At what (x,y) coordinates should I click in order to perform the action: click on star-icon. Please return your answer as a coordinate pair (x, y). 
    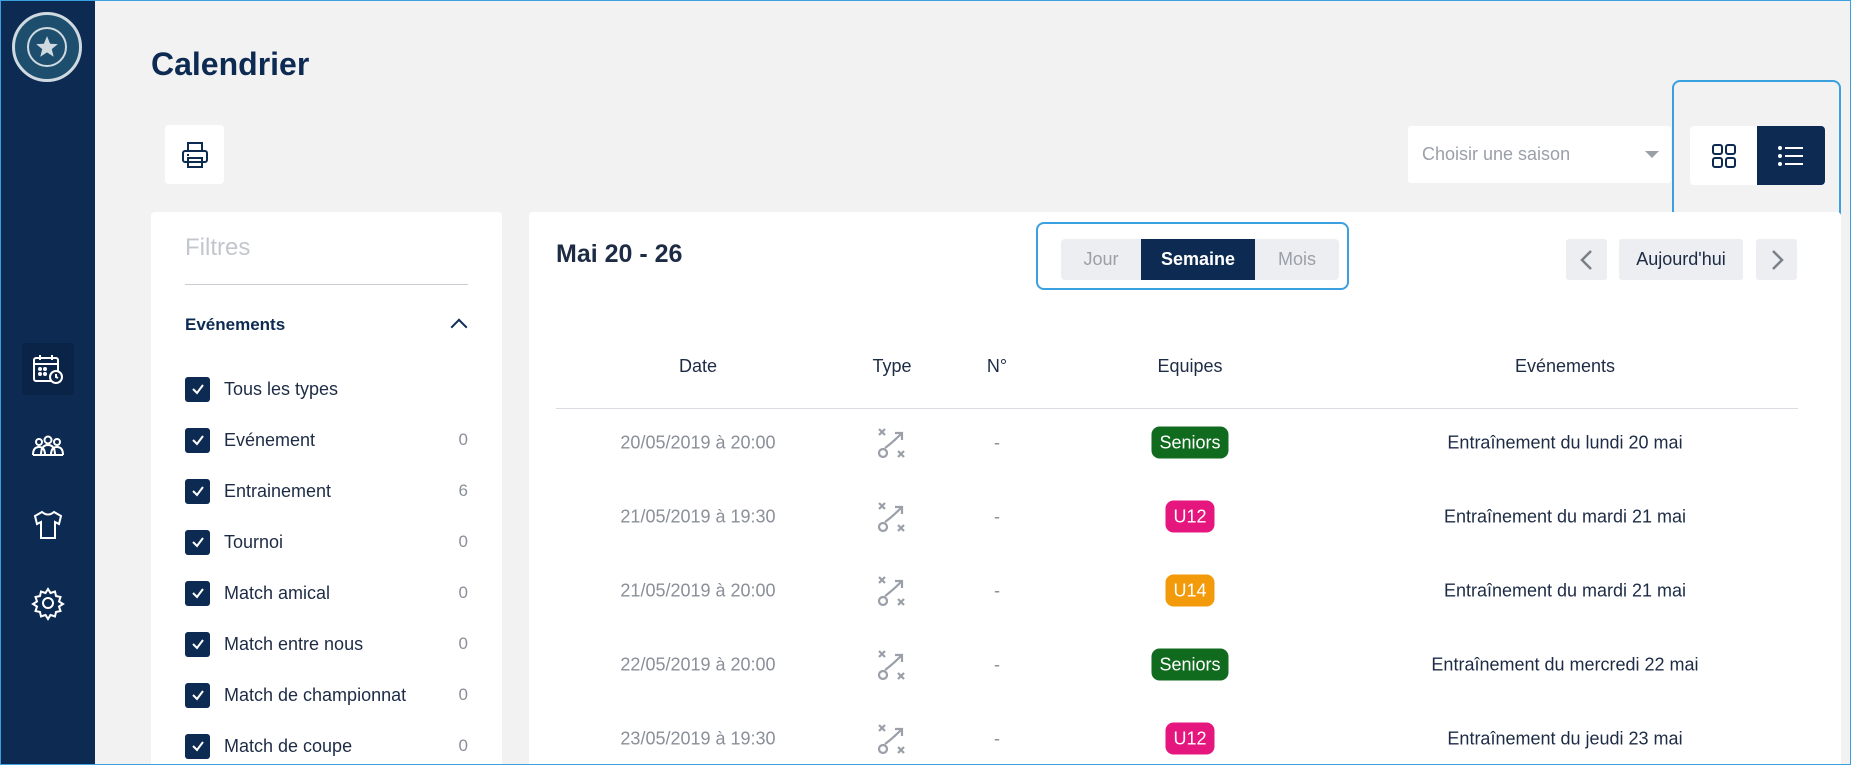
    Looking at the image, I should click on (47, 46).